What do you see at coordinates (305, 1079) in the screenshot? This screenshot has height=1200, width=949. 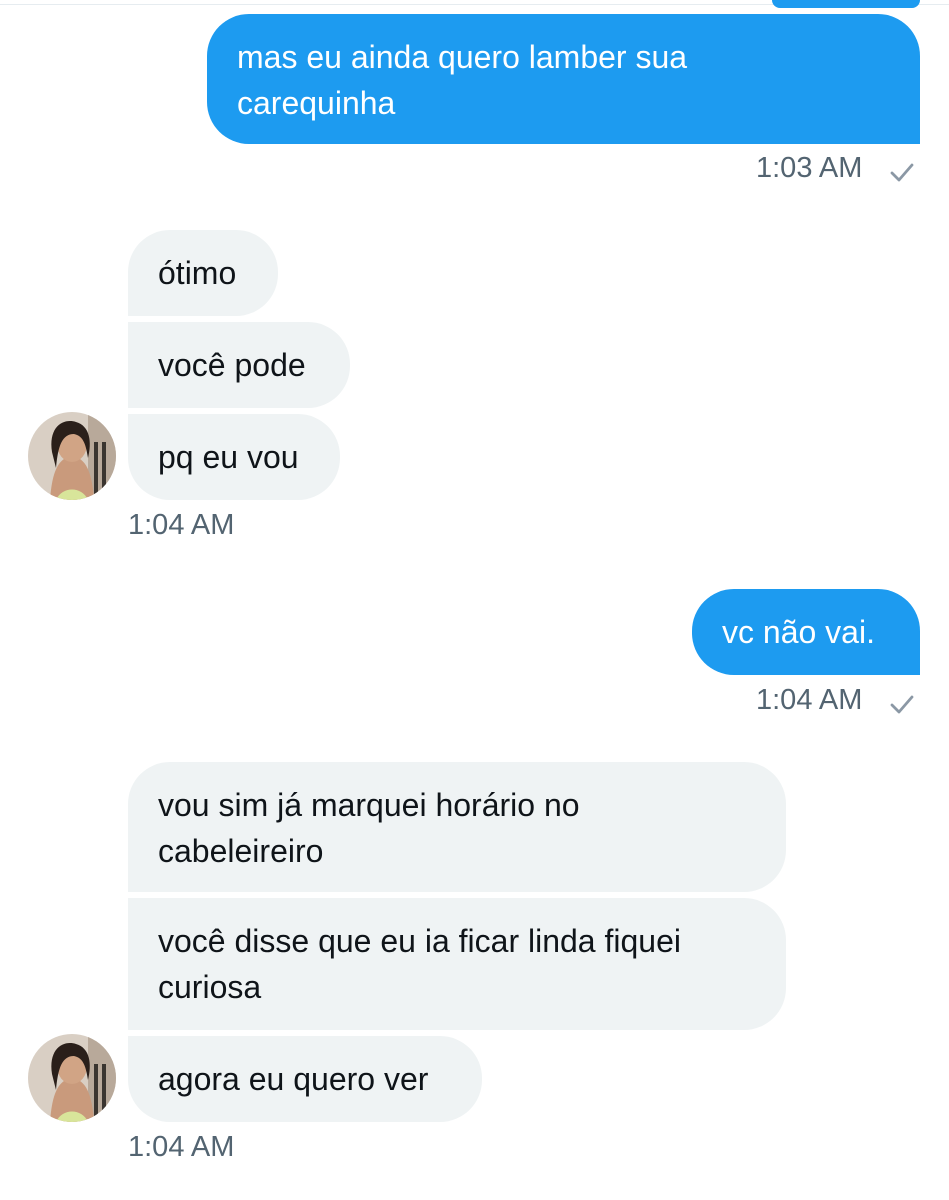 I see `incoming-message: agora eu quero ver` at bounding box center [305, 1079].